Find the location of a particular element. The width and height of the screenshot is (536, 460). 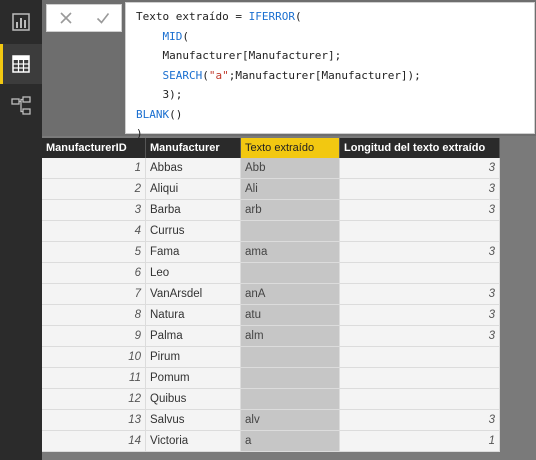

table-row: 11 Pomum is located at coordinates (271, 378).